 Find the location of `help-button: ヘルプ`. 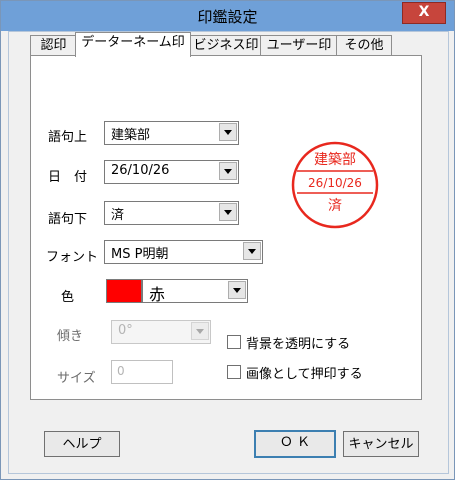

help-button: ヘルプ is located at coordinates (82, 444).